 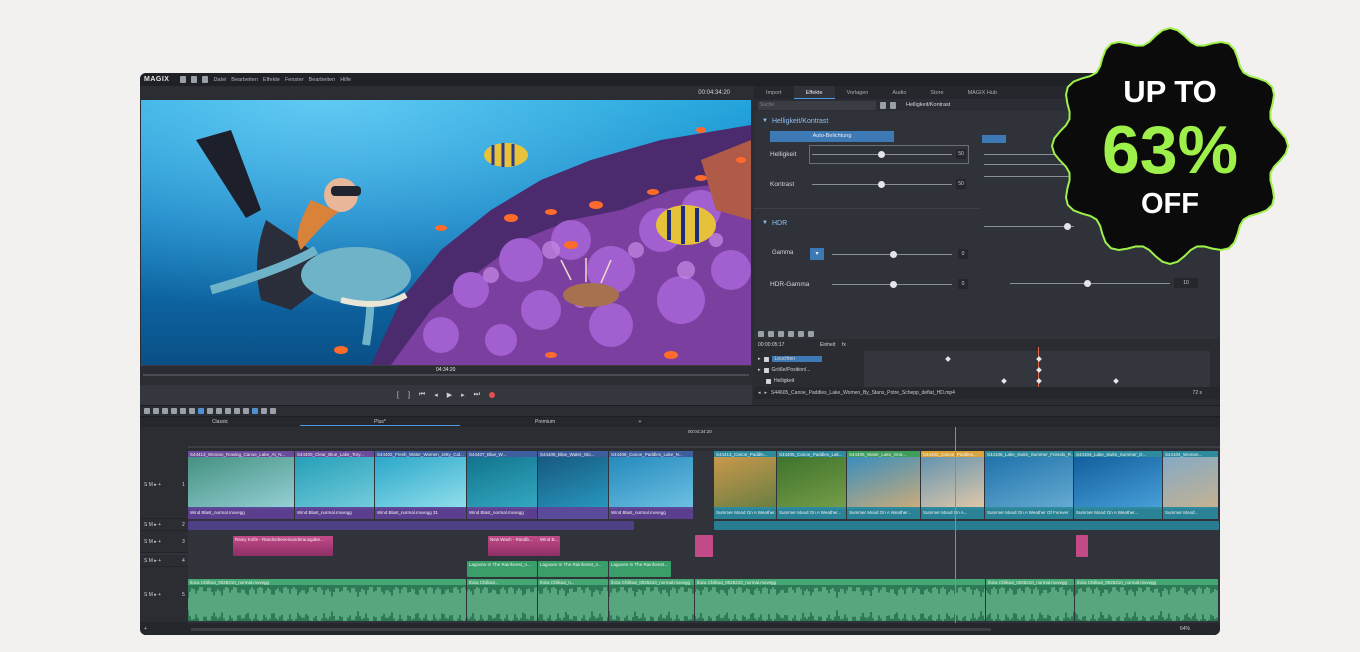 I want to click on scrub-track, so click(x=446, y=375).